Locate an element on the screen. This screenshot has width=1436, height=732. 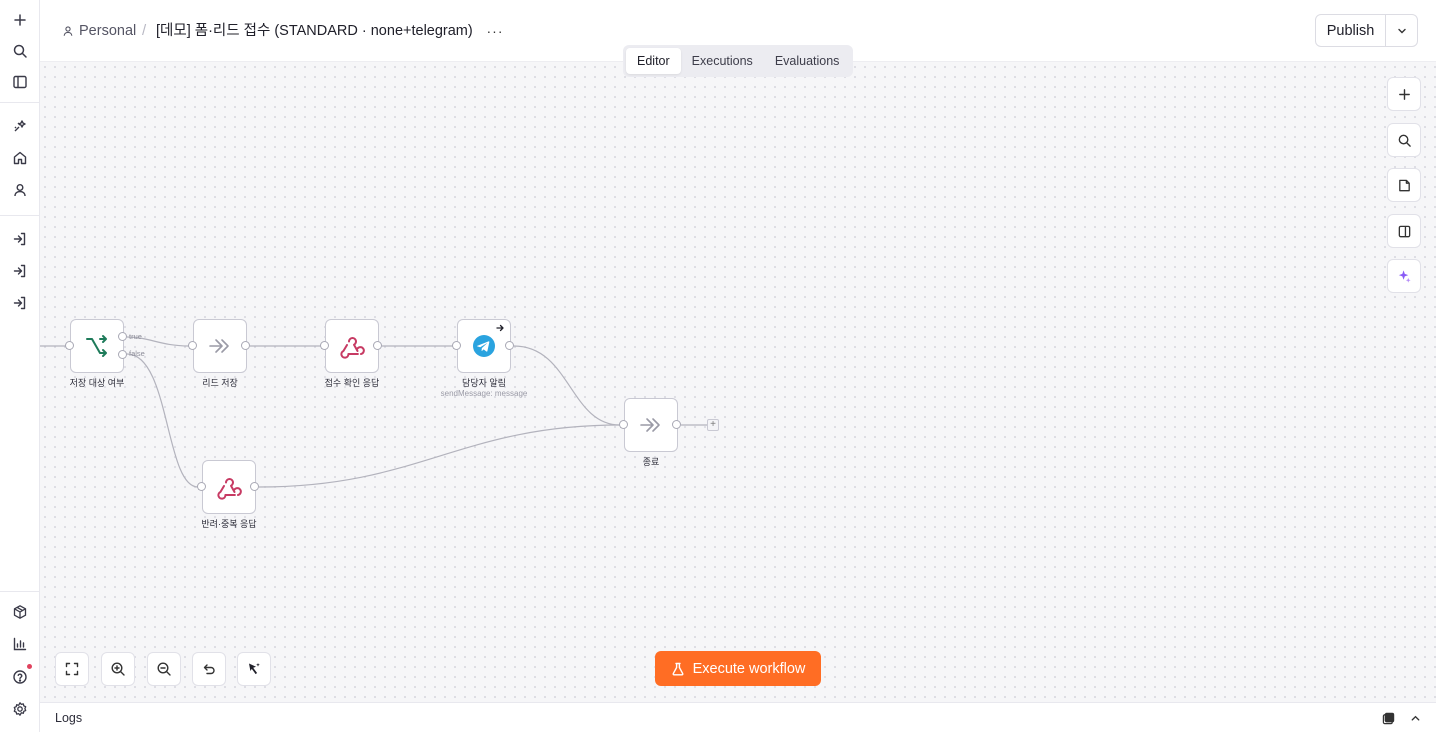
logs-label: Logs is located at coordinates (69, 718).